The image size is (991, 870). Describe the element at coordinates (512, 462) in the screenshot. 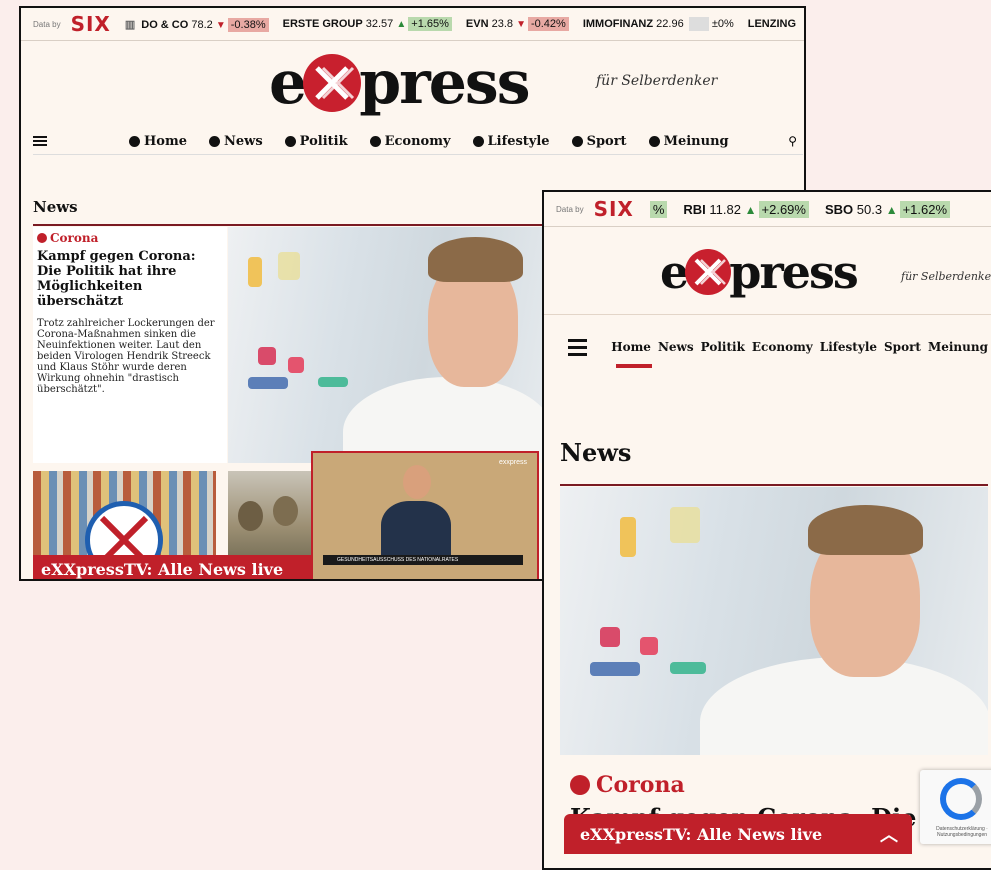

I see `tv-logo: exxpress` at that location.